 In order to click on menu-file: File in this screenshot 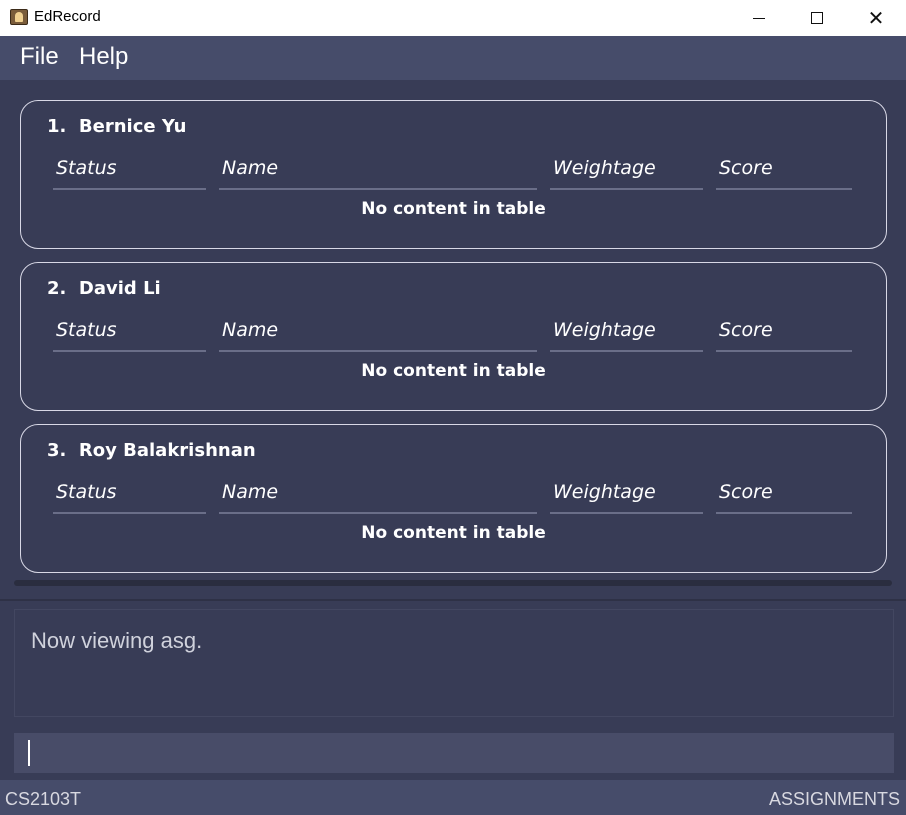, I will do `click(39, 57)`.